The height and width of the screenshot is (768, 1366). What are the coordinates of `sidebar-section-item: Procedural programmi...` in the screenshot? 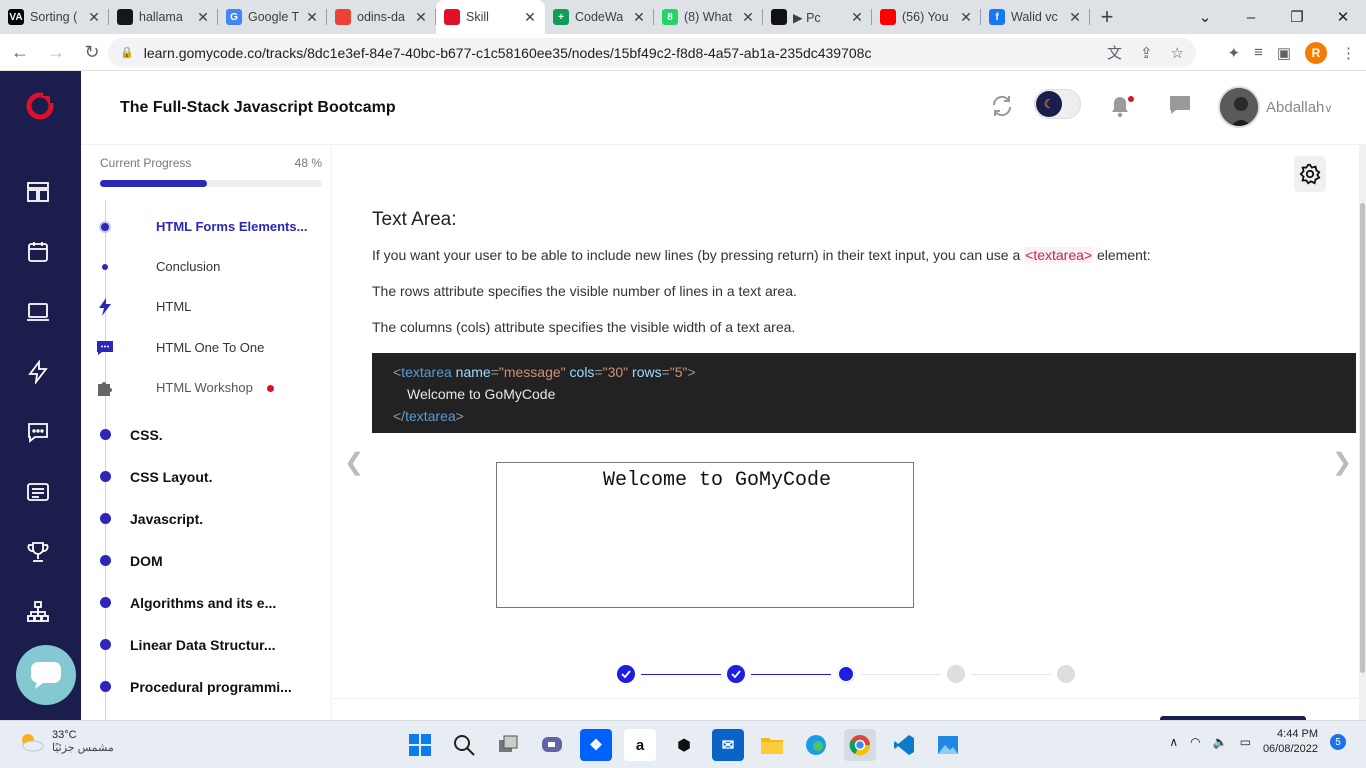 It's located at (211, 687).